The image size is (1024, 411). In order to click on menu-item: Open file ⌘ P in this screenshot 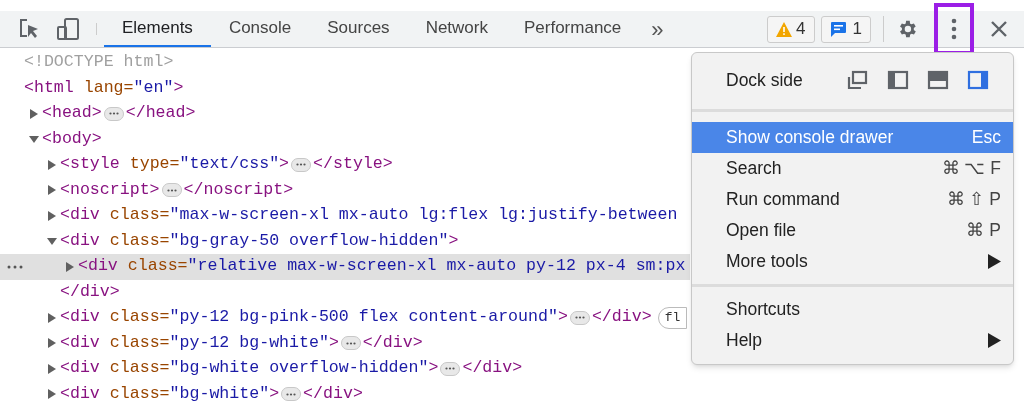, I will do `click(852, 230)`.